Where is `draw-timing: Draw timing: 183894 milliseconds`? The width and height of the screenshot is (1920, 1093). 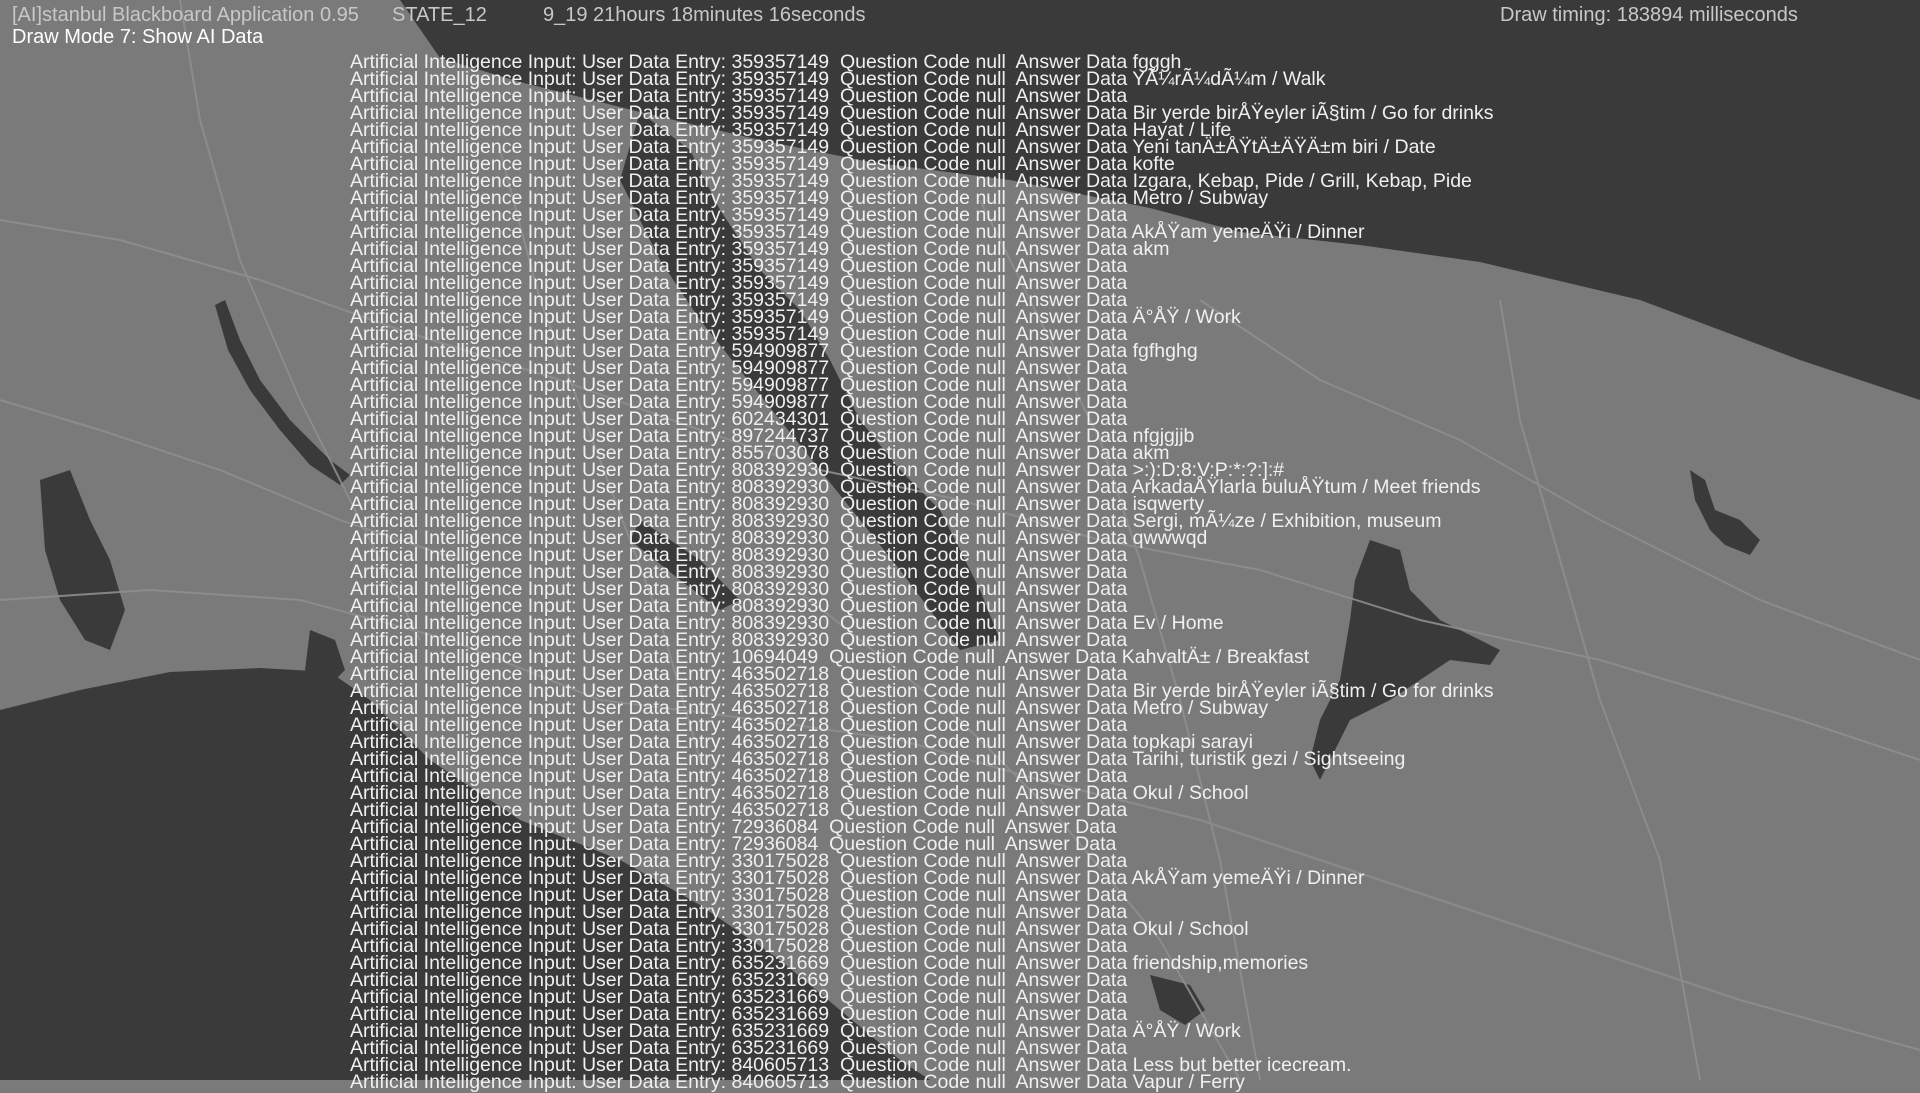
draw-timing: Draw timing: 183894 milliseconds is located at coordinates (1649, 15).